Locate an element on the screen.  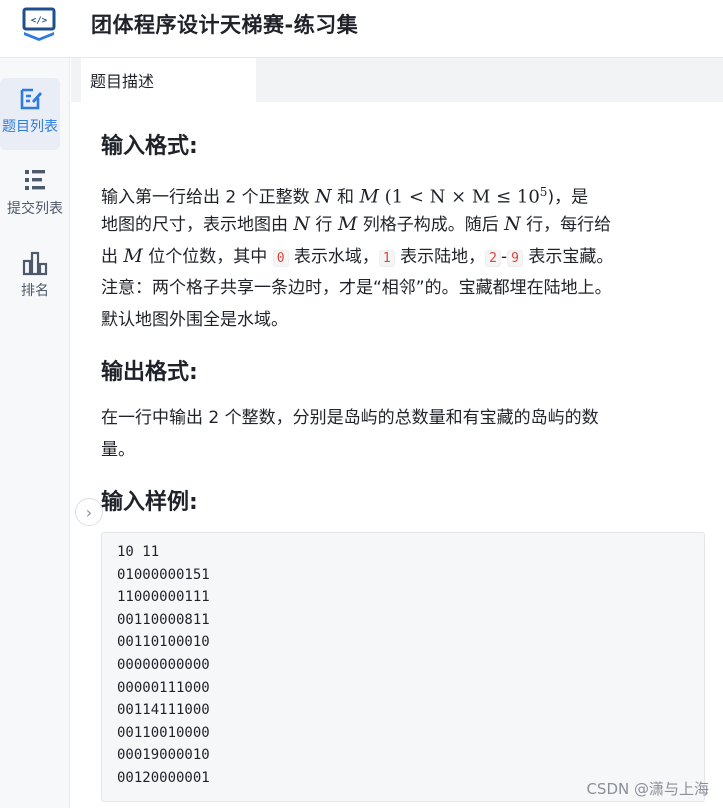
text: 输入第一行给出 2 个正整数 is located at coordinates (208, 197).